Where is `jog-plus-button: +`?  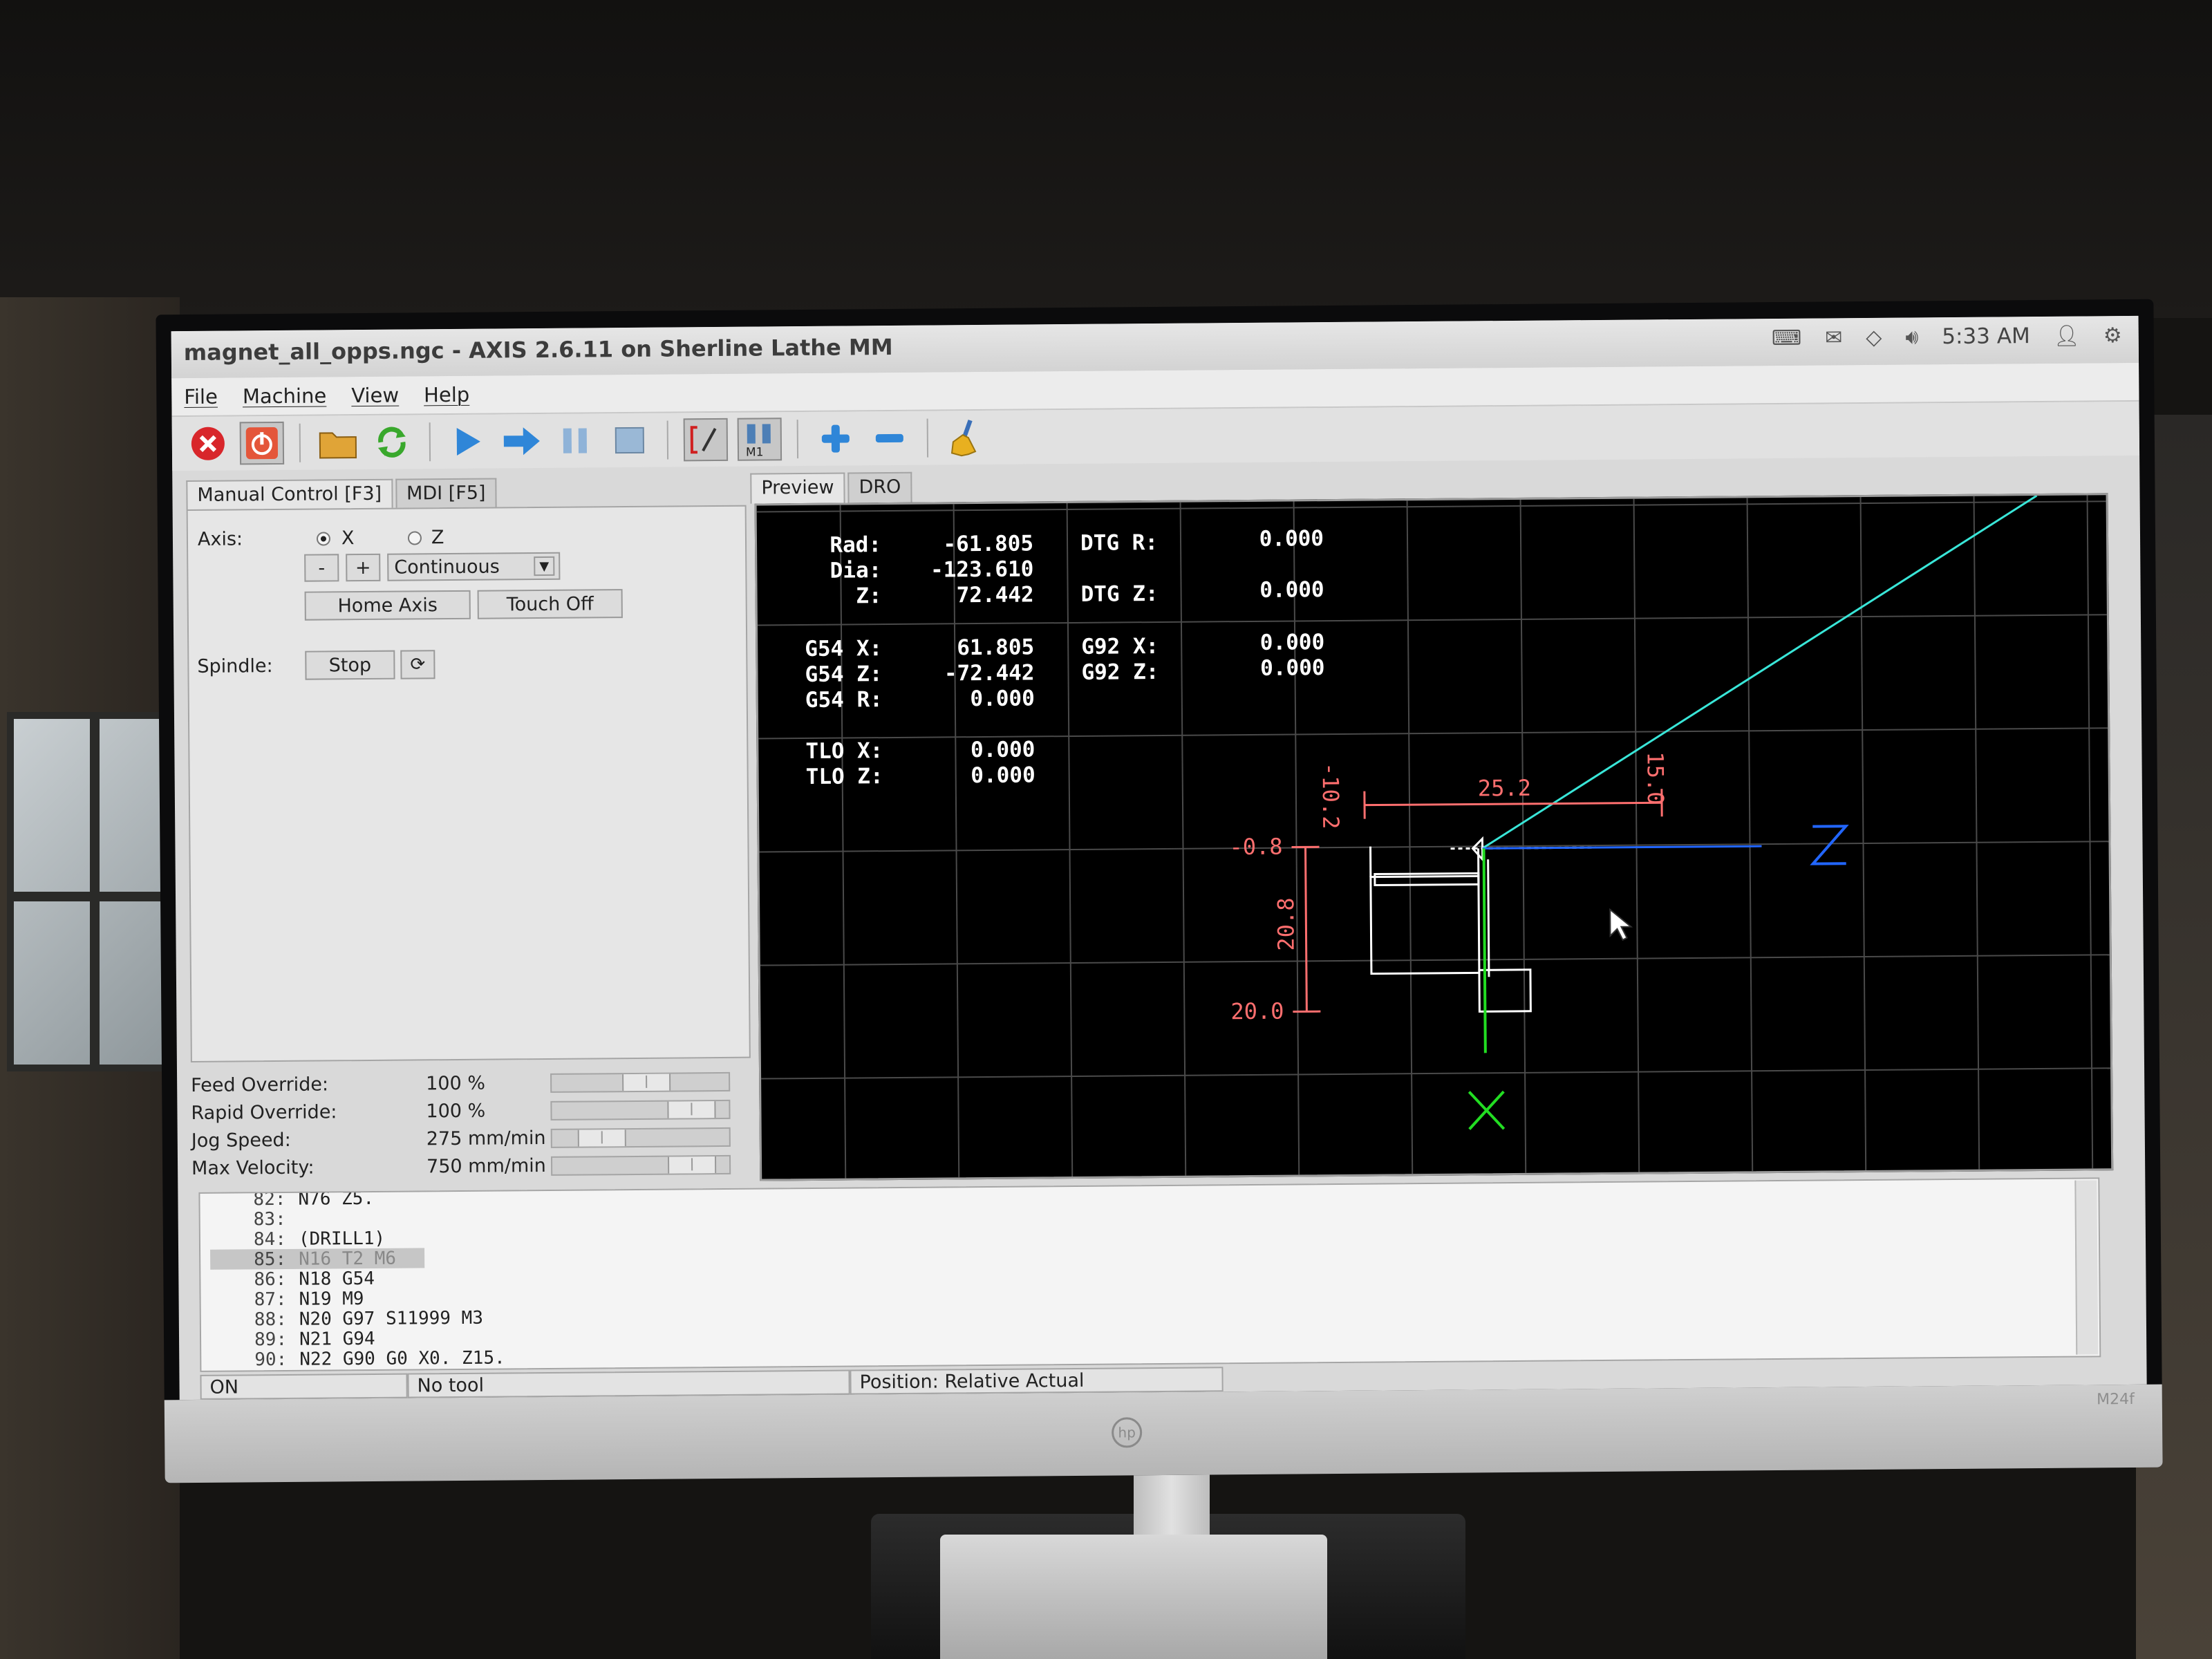
jog-plus-button: + is located at coordinates (364, 567).